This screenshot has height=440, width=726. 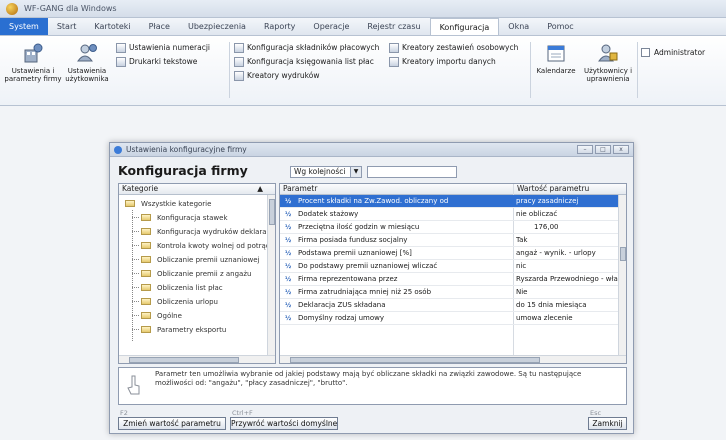 I want to click on categories-vertical-scrollbar, so click(x=271, y=275).